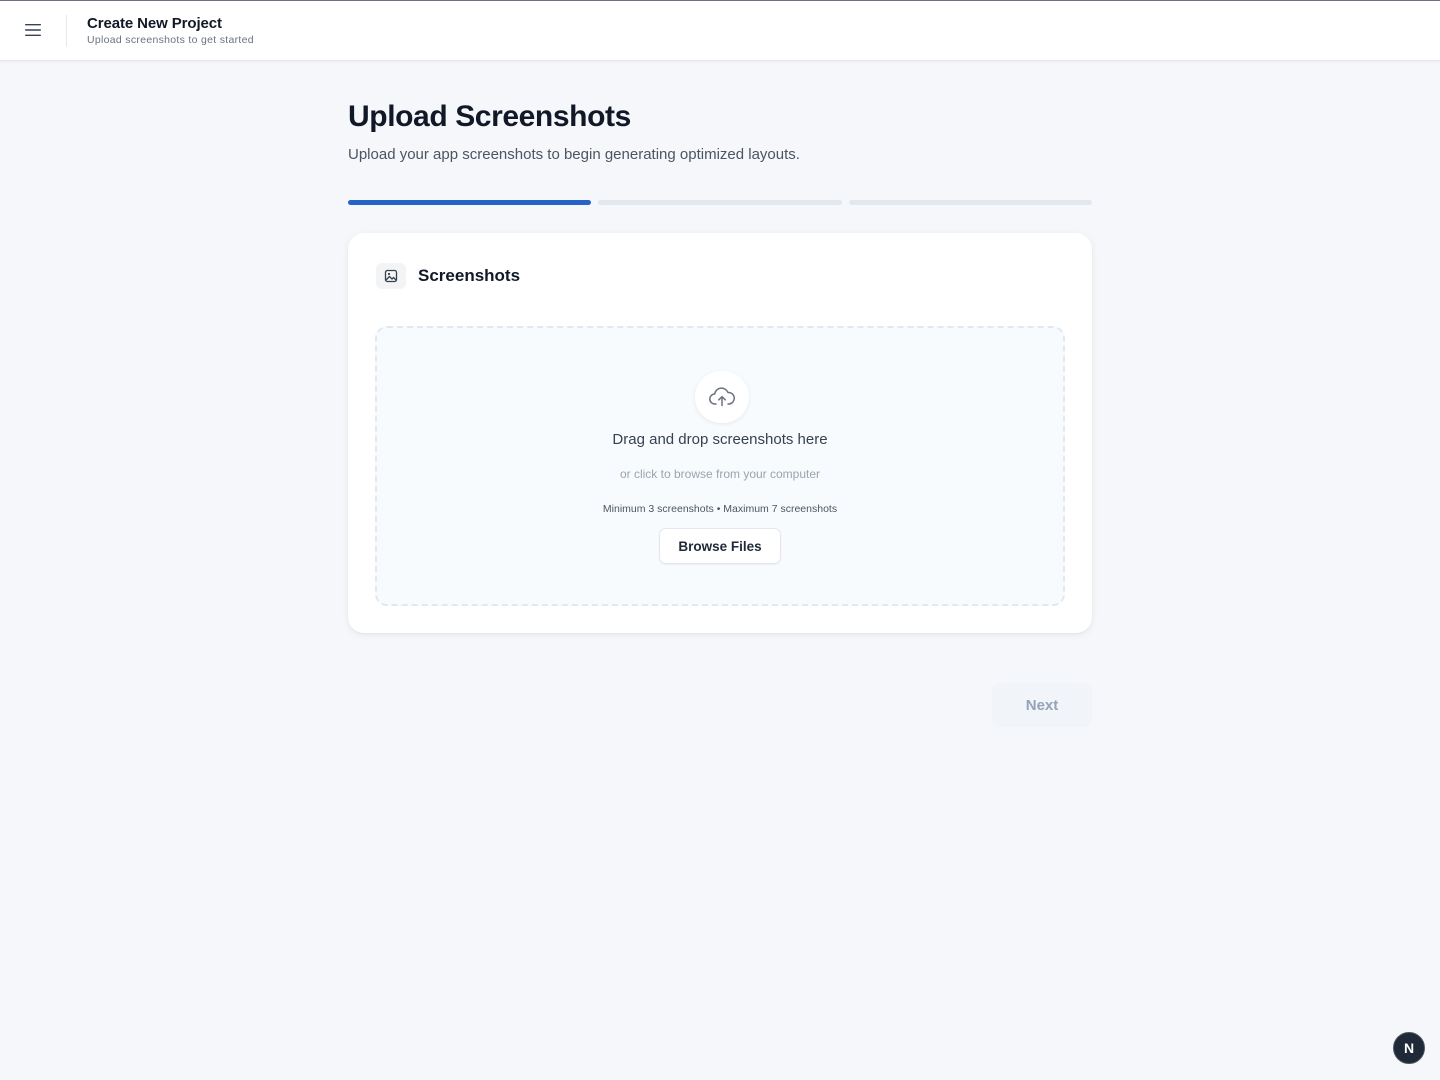 The width and height of the screenshot is (1440, 1080). Describe the element at coordinates (469, 275) in the screenshot. I see `card-title: Screenshots` at that location.